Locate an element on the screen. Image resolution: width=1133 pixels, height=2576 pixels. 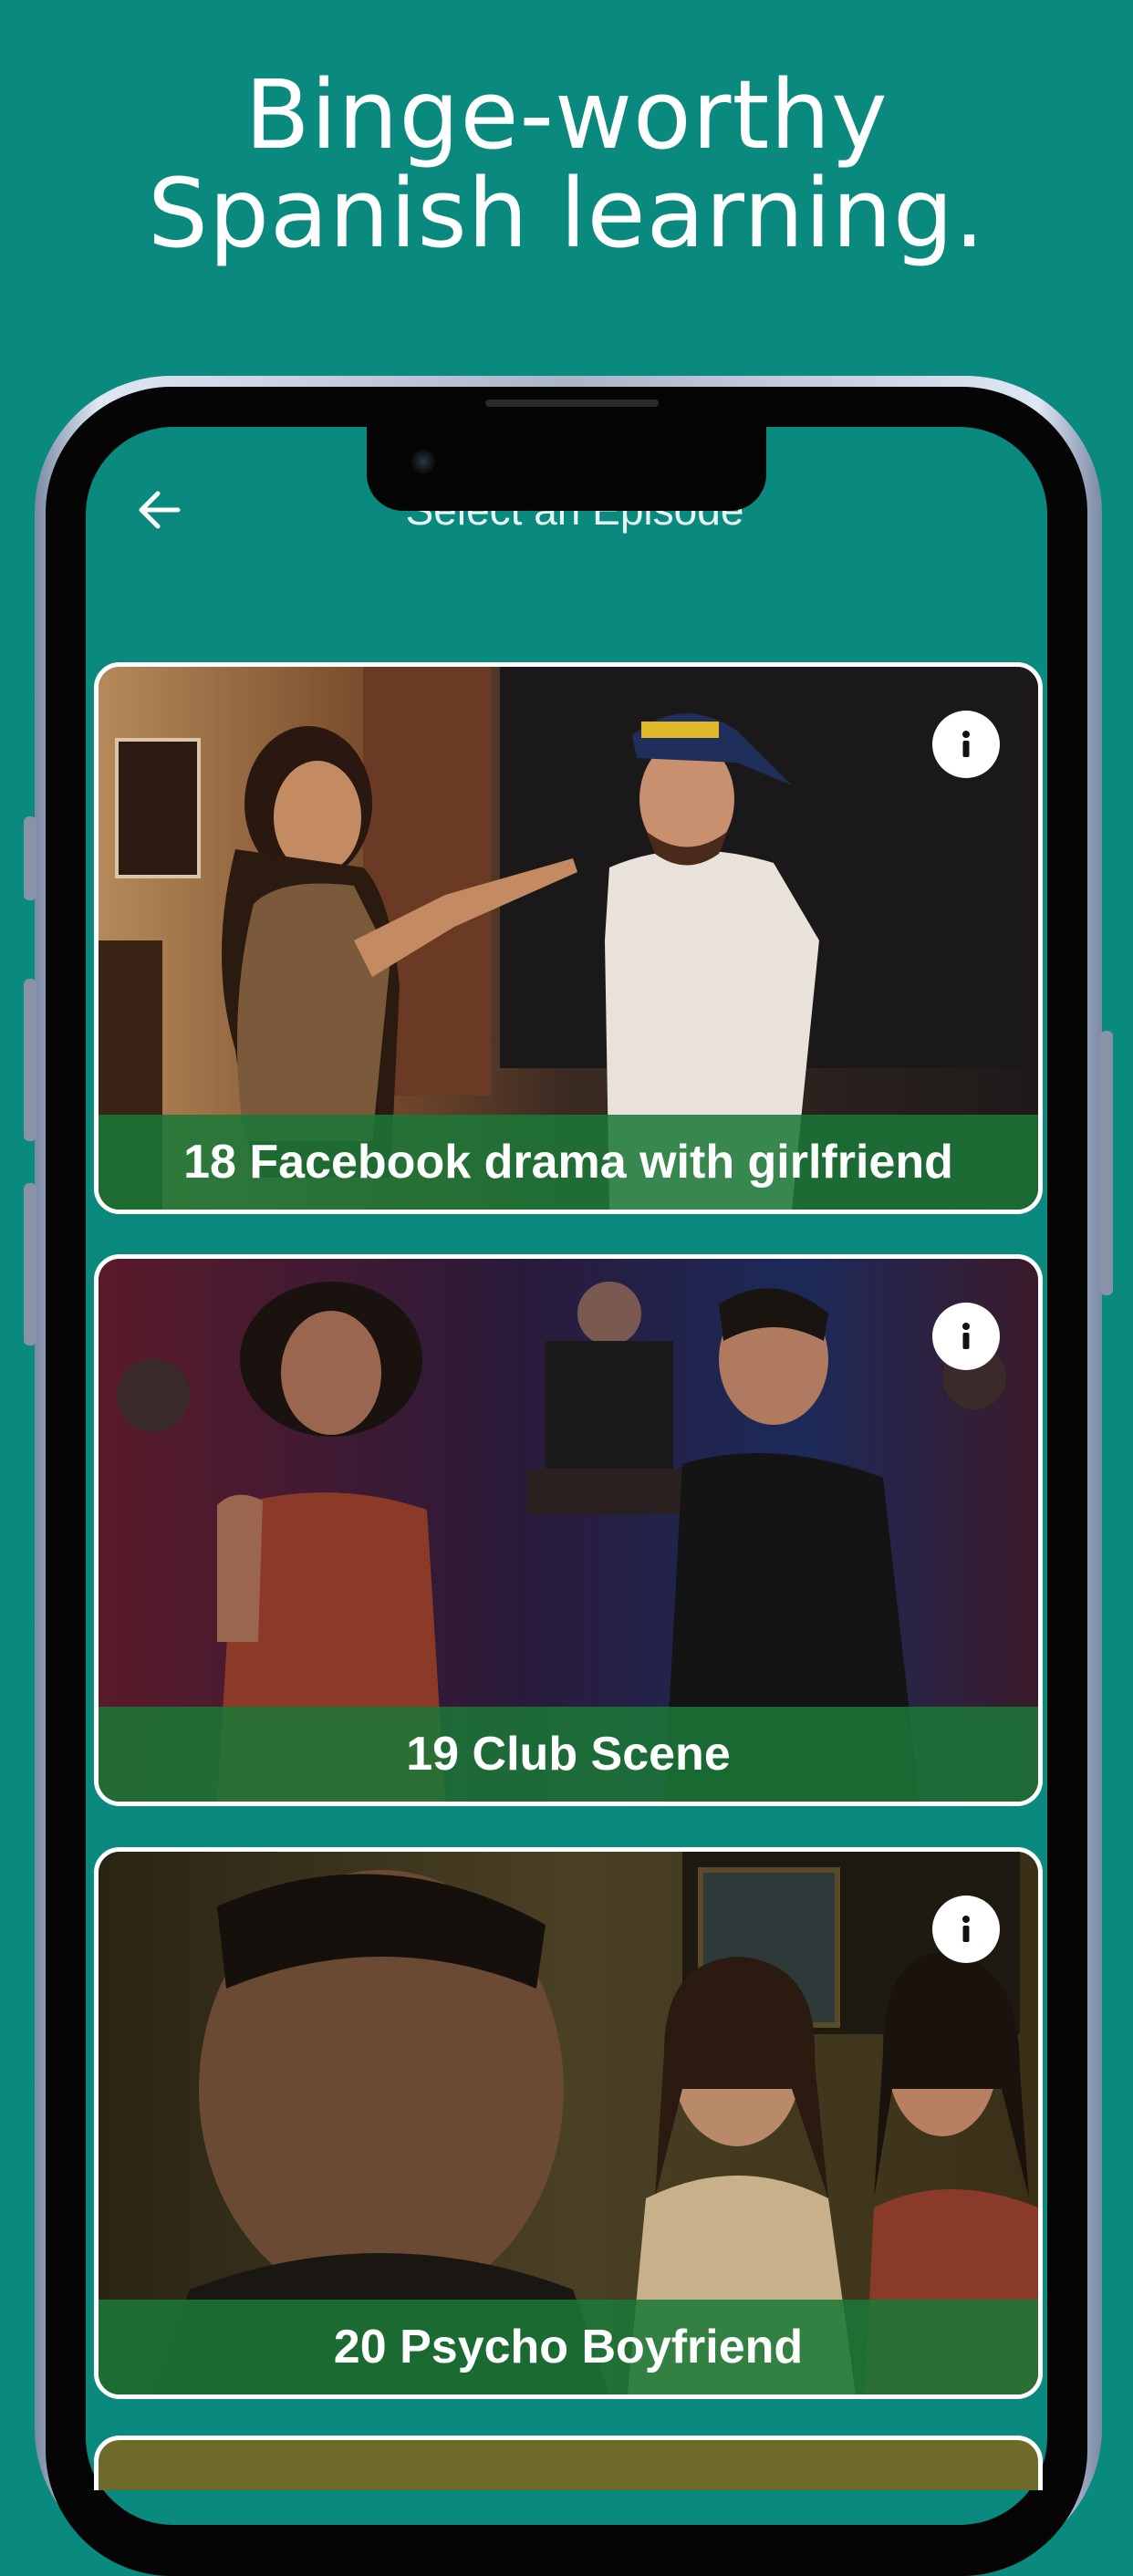
front-camera is located at coordinates (423, 461).